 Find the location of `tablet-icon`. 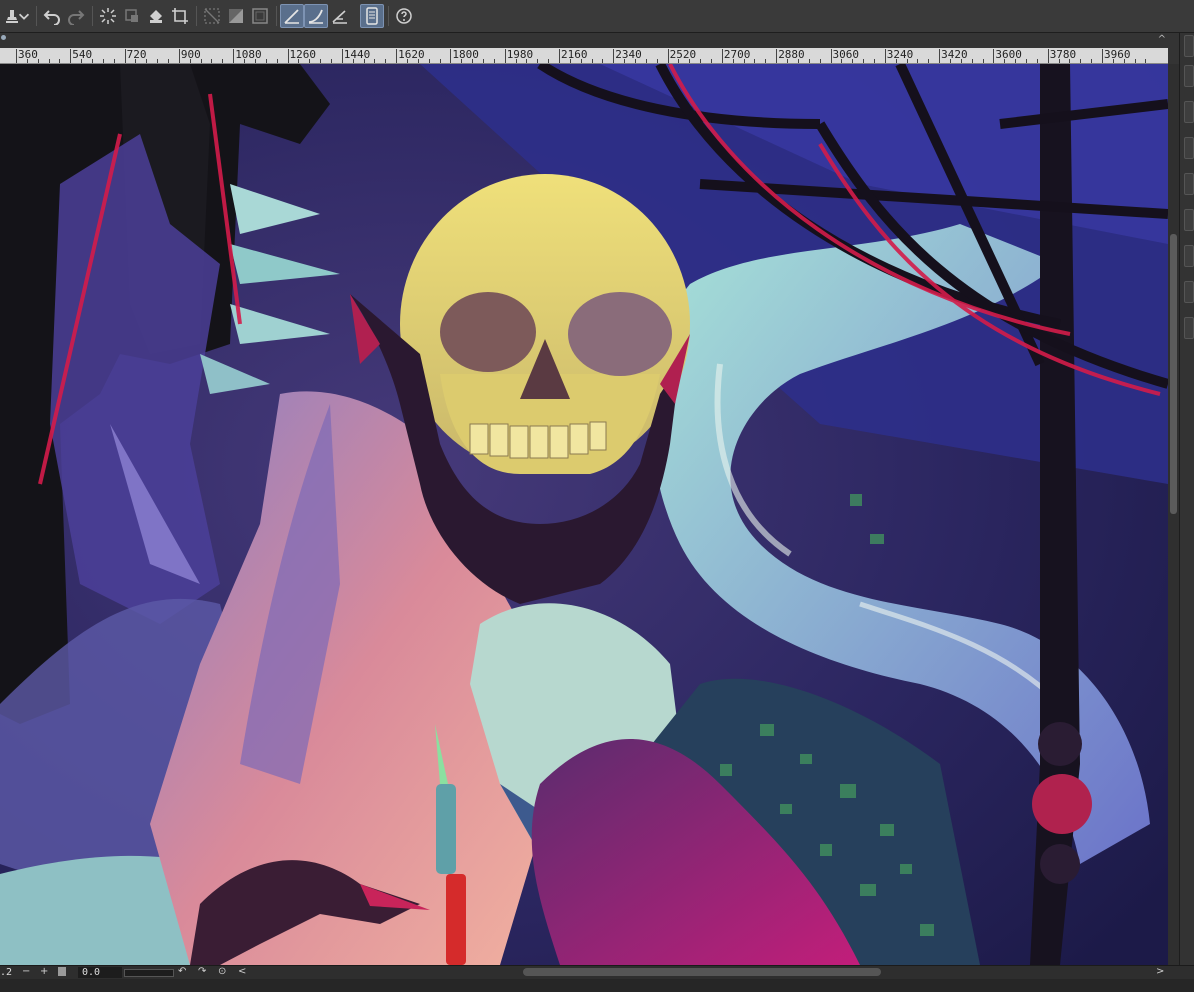

tablet-icon is located at coordinates (372, 16).